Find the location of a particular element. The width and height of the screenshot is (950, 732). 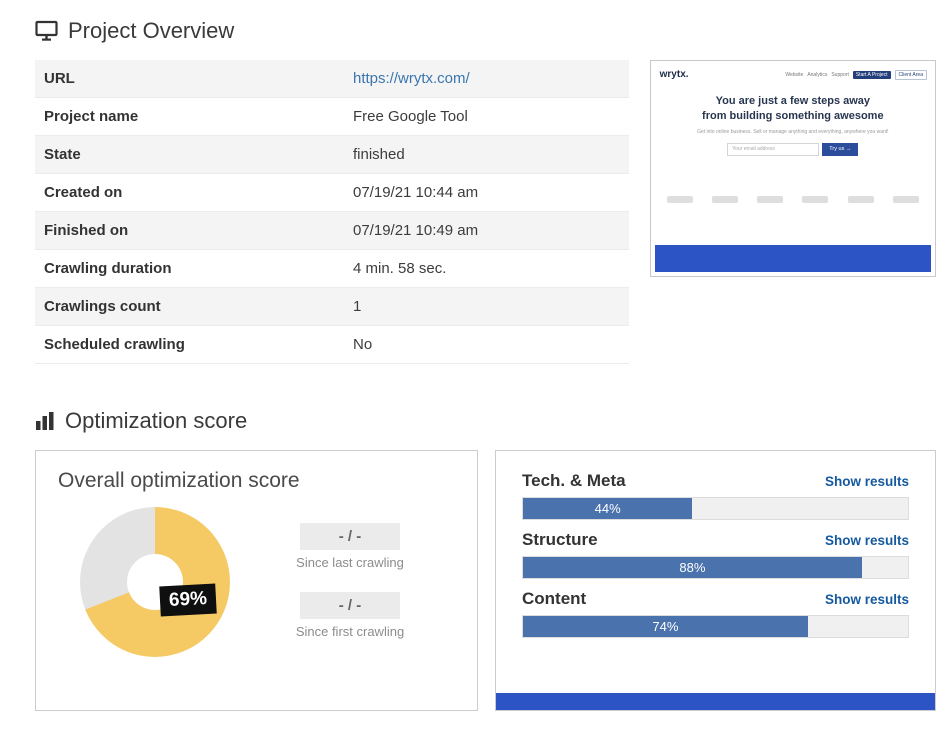

row-label: Crawling duration is located at coordinates (108, 268).